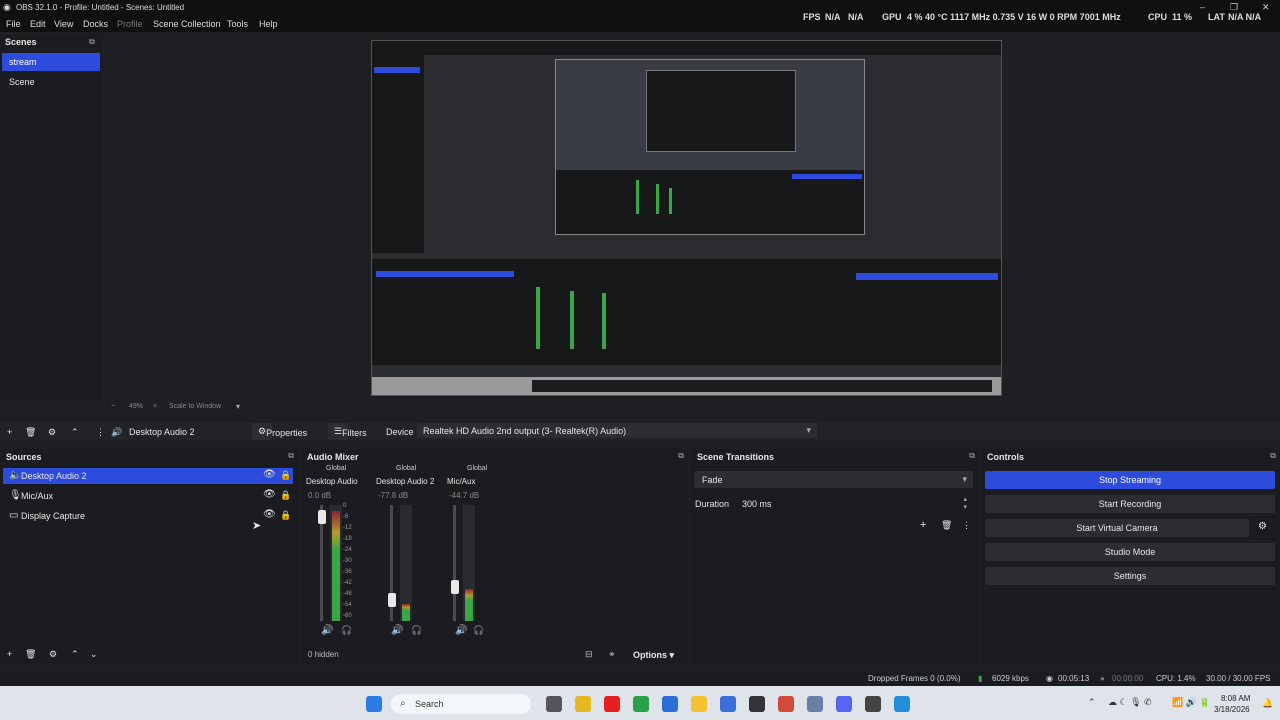 Image resolution: width=1280 pixels, height=720 pixels. What do you see at coordinates (815, 704) in the screenshot?
I see `settings-app-icon` at bounding box center [815, 704].